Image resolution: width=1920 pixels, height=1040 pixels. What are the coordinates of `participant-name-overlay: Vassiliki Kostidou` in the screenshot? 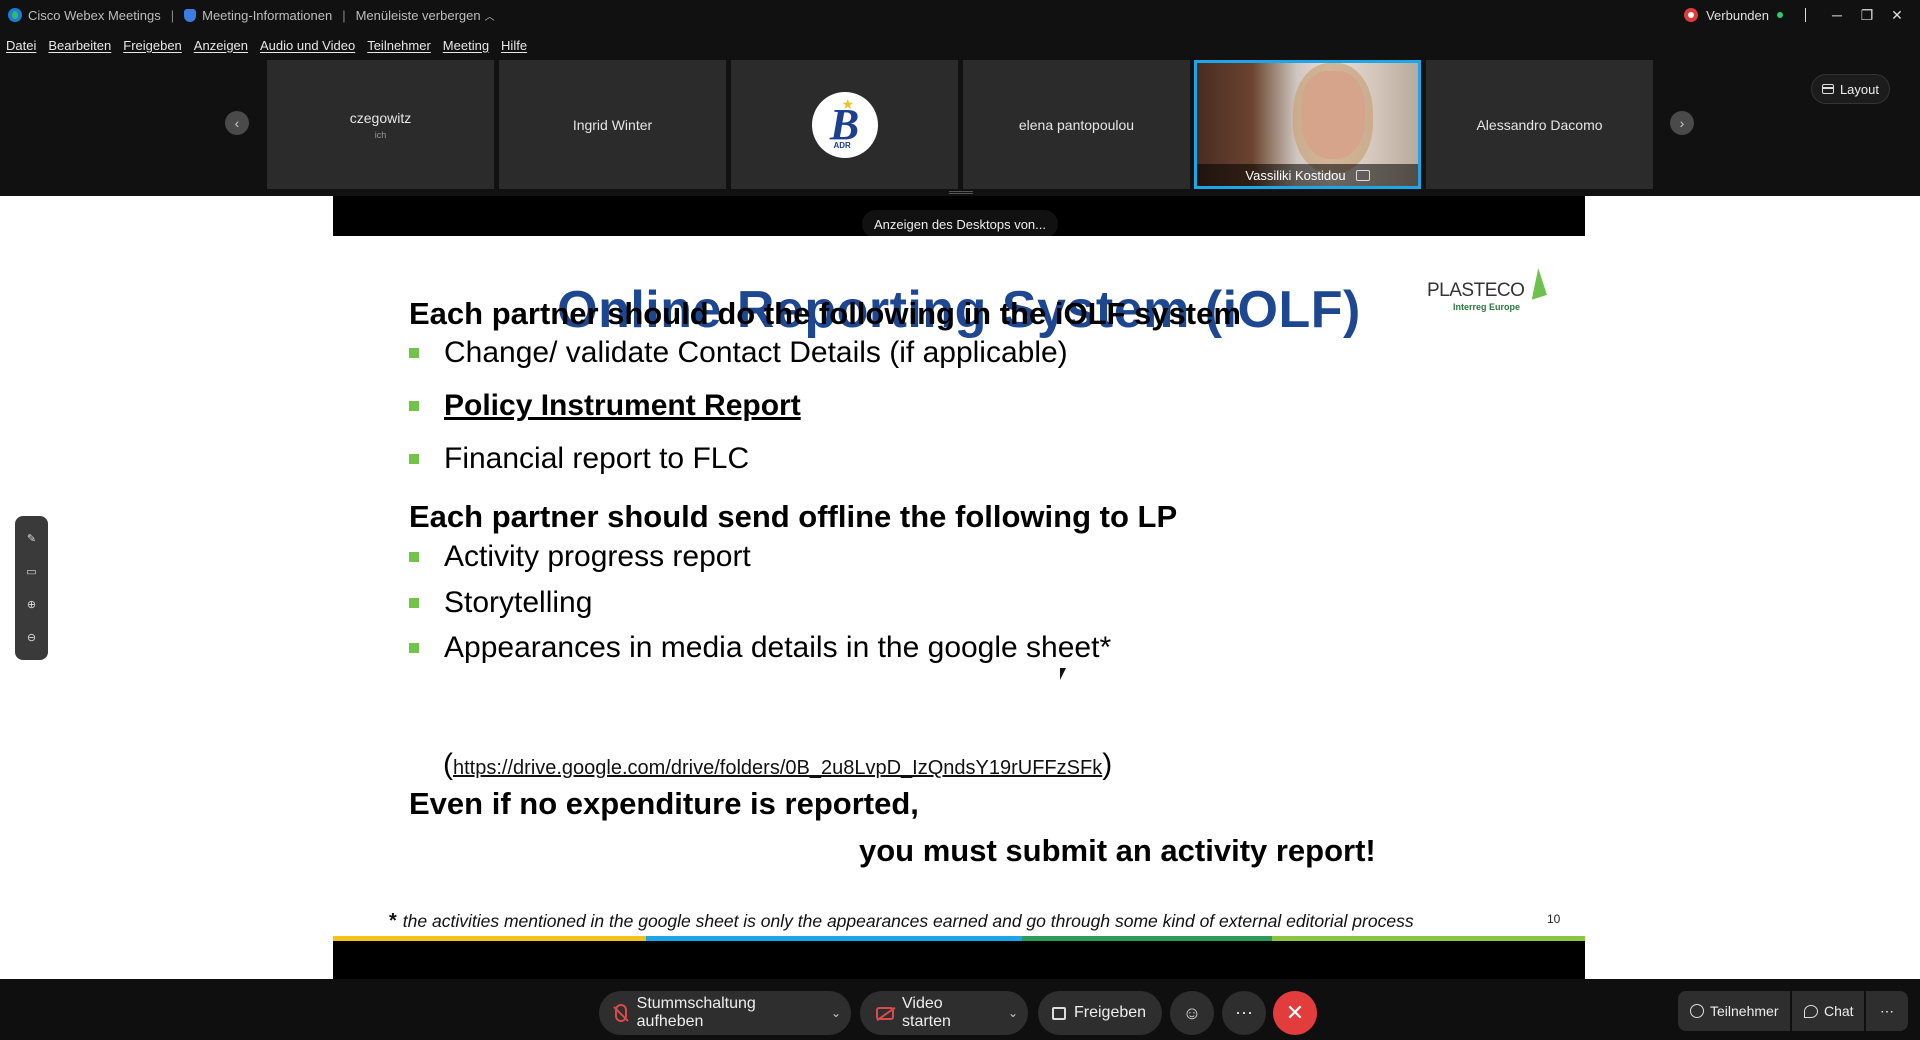 It's located at (1307, 175).